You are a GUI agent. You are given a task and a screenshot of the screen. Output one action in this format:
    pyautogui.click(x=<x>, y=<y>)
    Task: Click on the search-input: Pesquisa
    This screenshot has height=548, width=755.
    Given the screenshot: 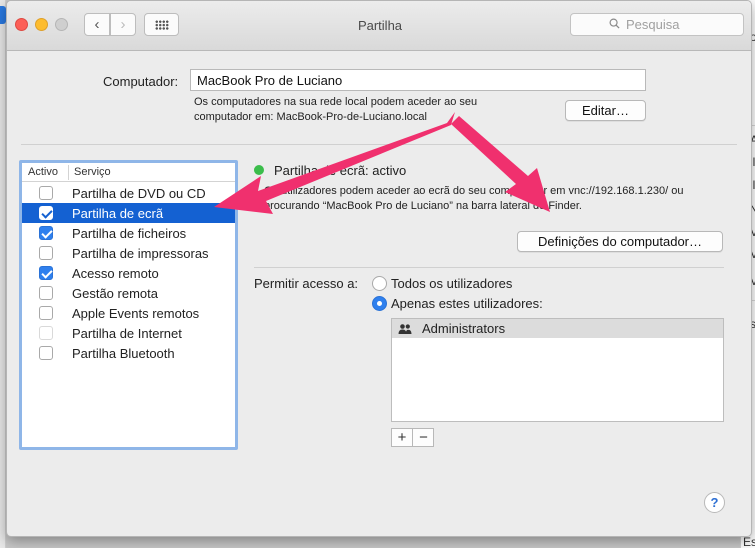 What is the action you would take?
    pyautogui.click(x=657, y=24)
    